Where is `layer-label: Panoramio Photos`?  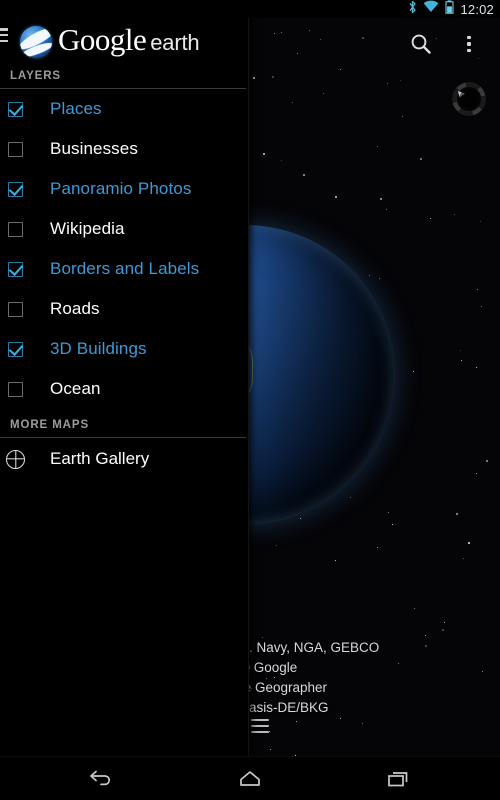 layer-label: Panoramio Photos is located at coordinates (121, 188).